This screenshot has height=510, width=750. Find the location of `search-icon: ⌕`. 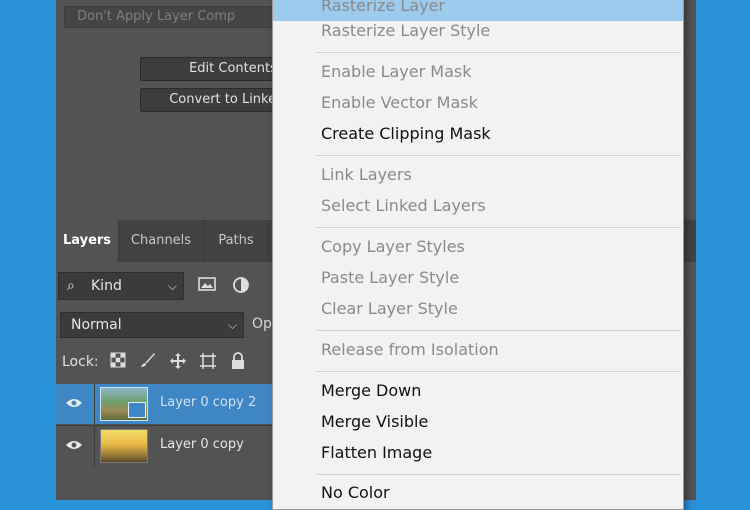

search-icon: ⌕ is located at coordinates (71, 286).